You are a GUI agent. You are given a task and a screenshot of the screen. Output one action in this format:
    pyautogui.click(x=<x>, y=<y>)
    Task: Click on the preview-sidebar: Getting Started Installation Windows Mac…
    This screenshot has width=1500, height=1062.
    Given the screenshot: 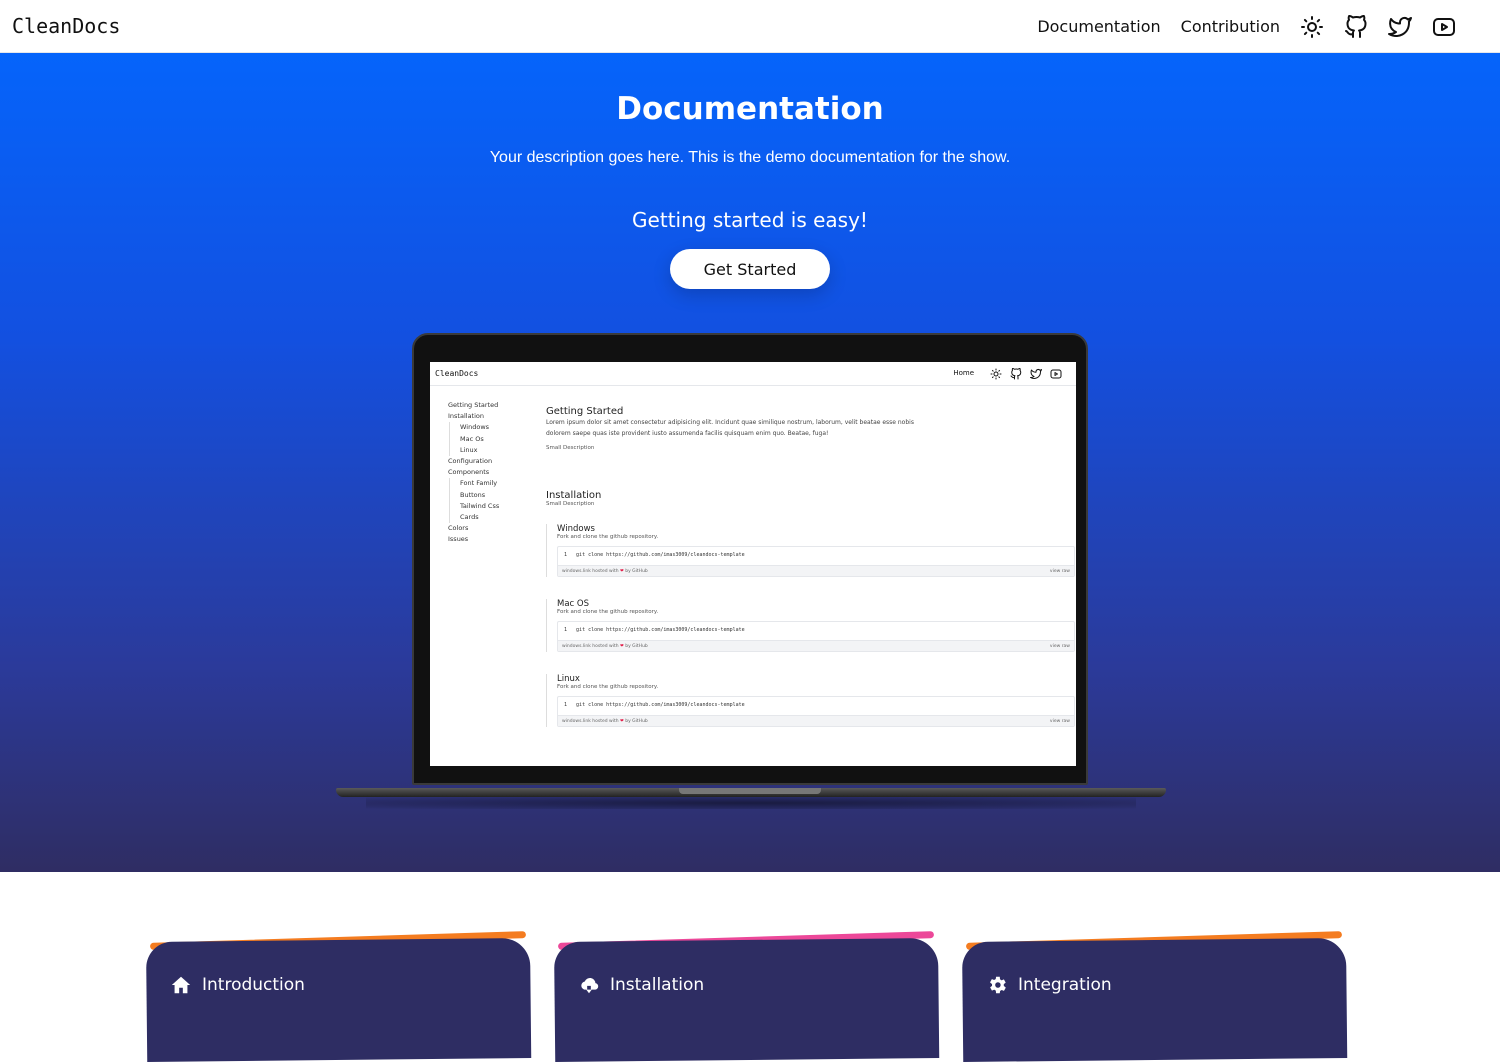 What is the action you would take?
    pyautogui.click(x=493, y=473)
    